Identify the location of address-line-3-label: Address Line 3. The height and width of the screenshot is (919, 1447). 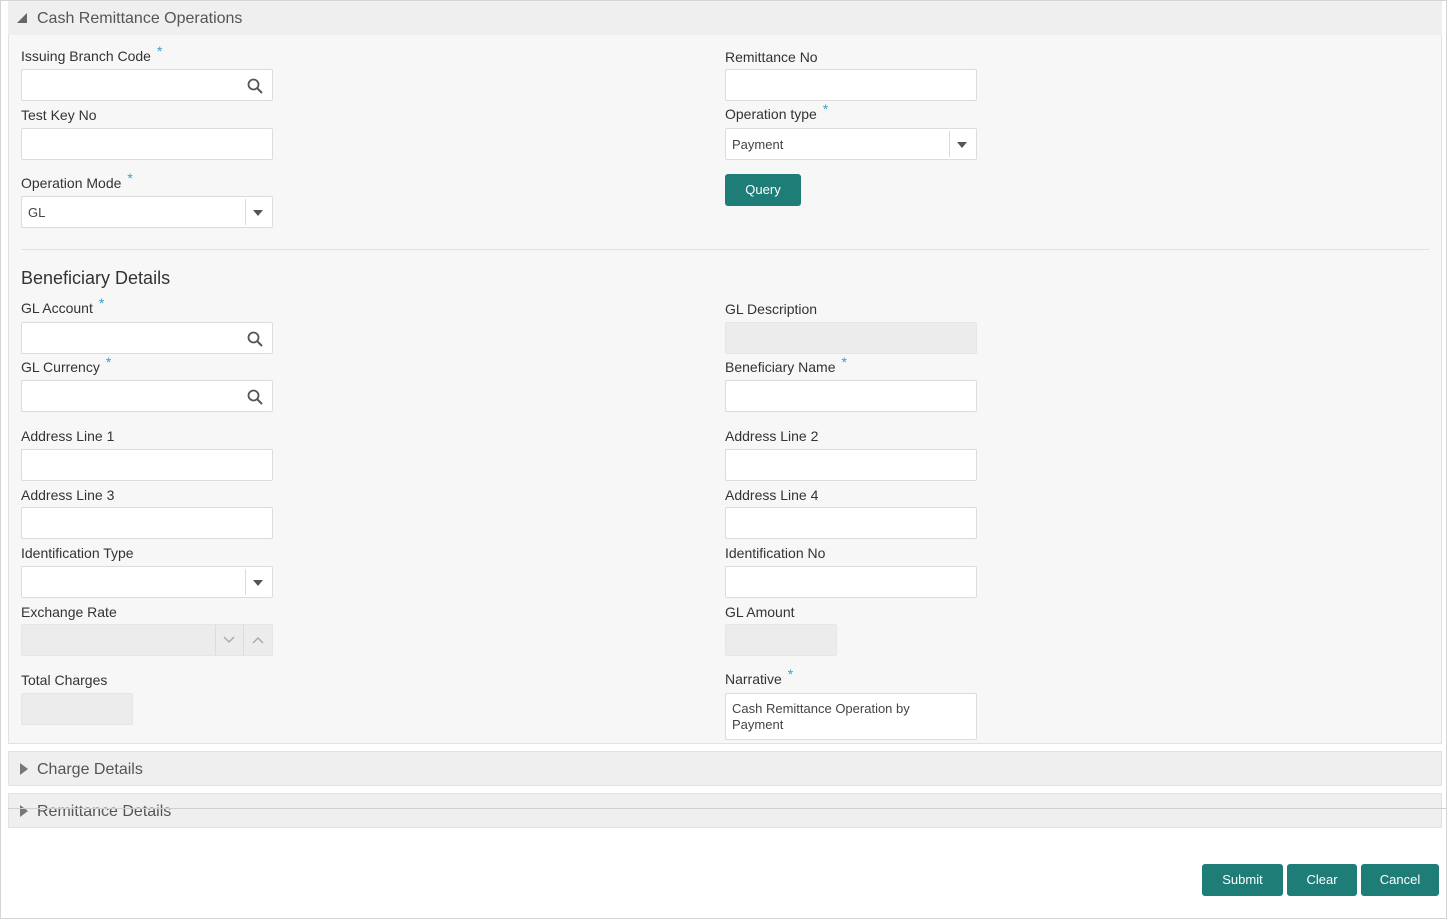
(68, 495).